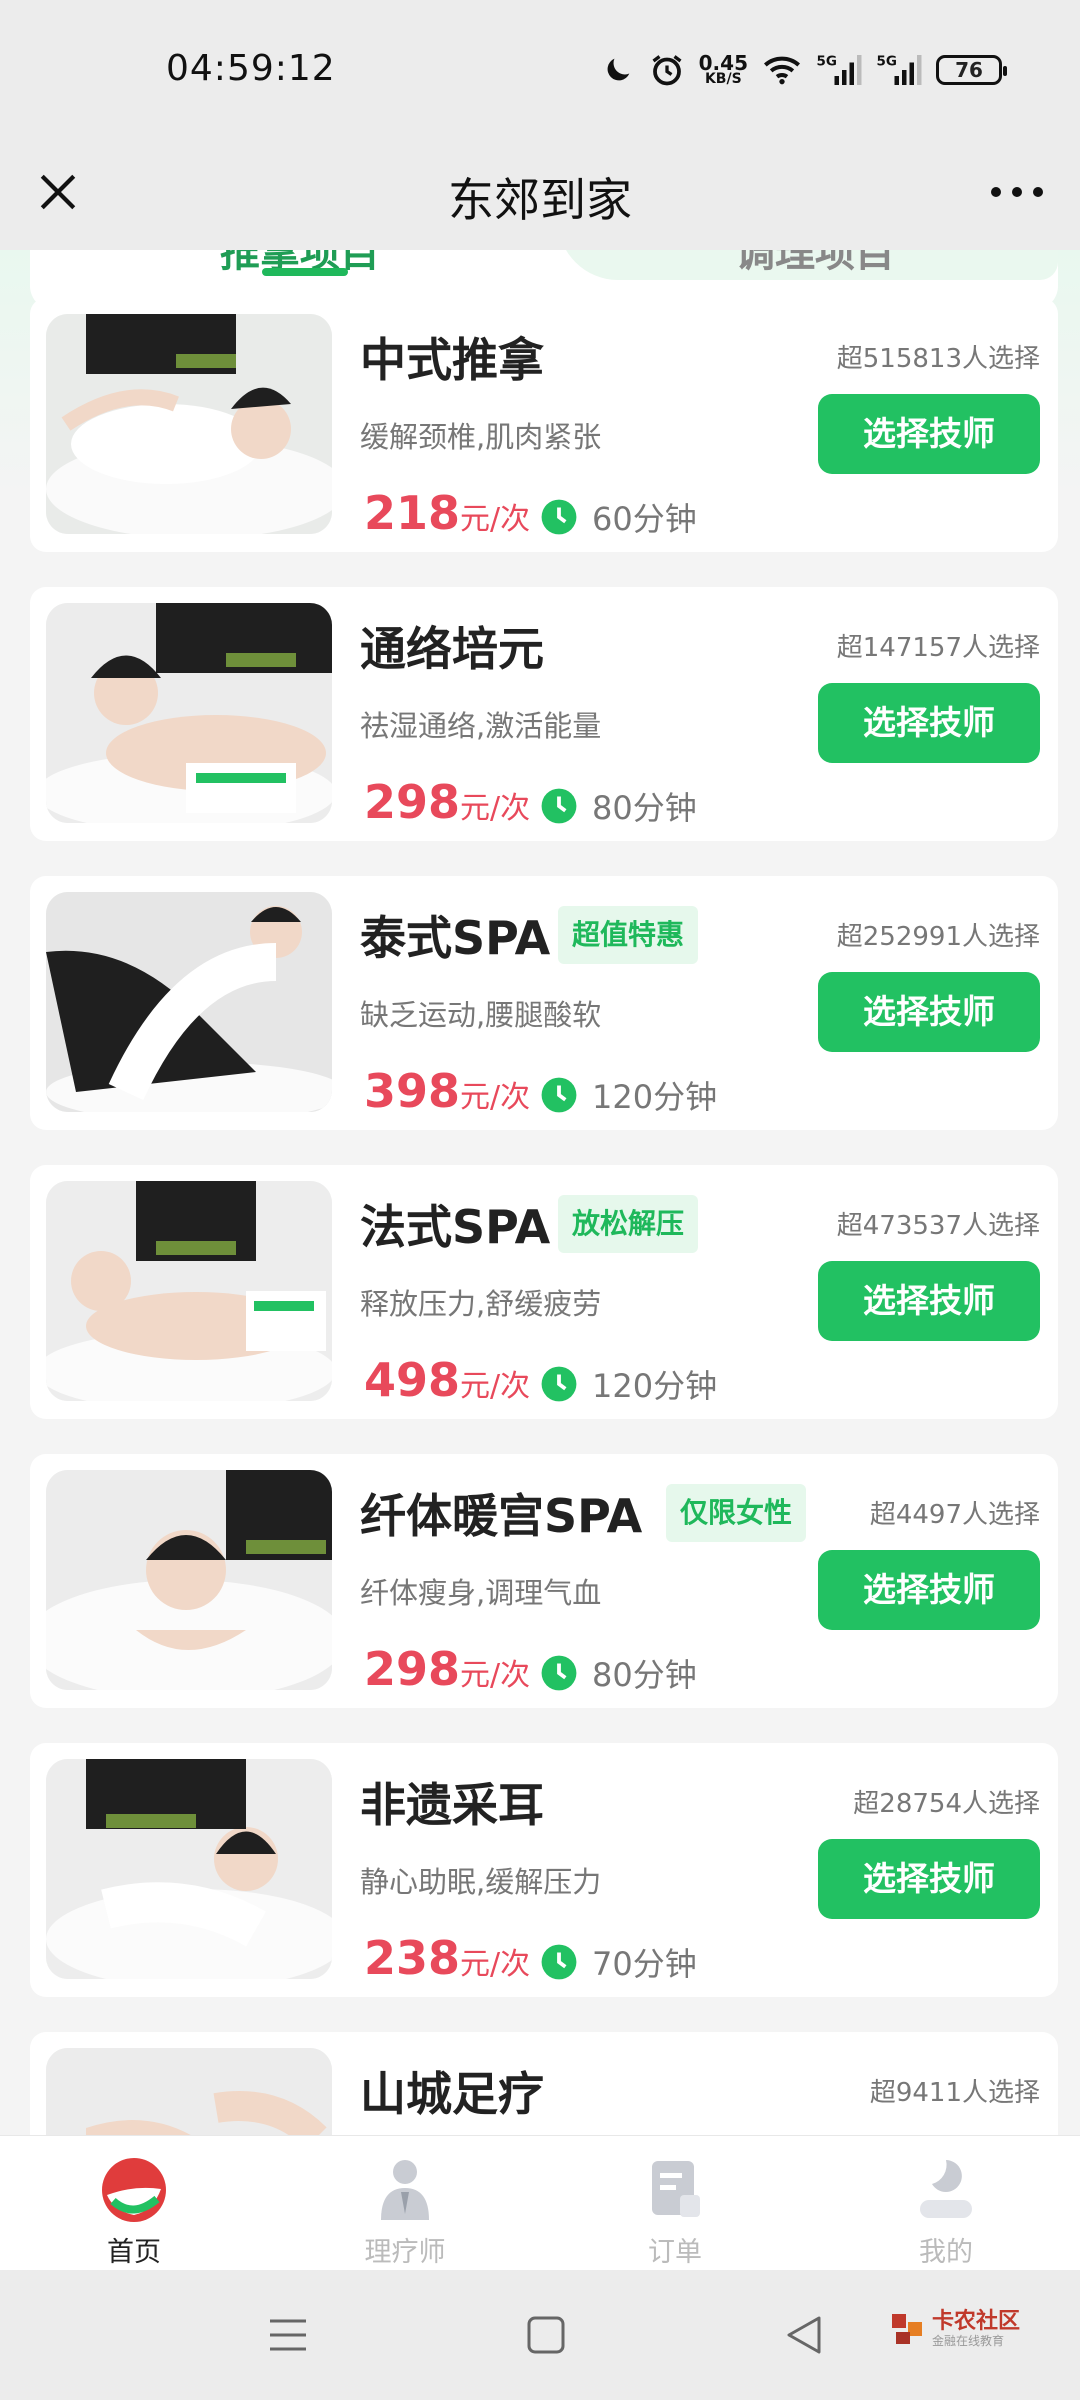  Describe the element at coordinates (675, 2190) in the screenshot. I see `order-icon` at that location.